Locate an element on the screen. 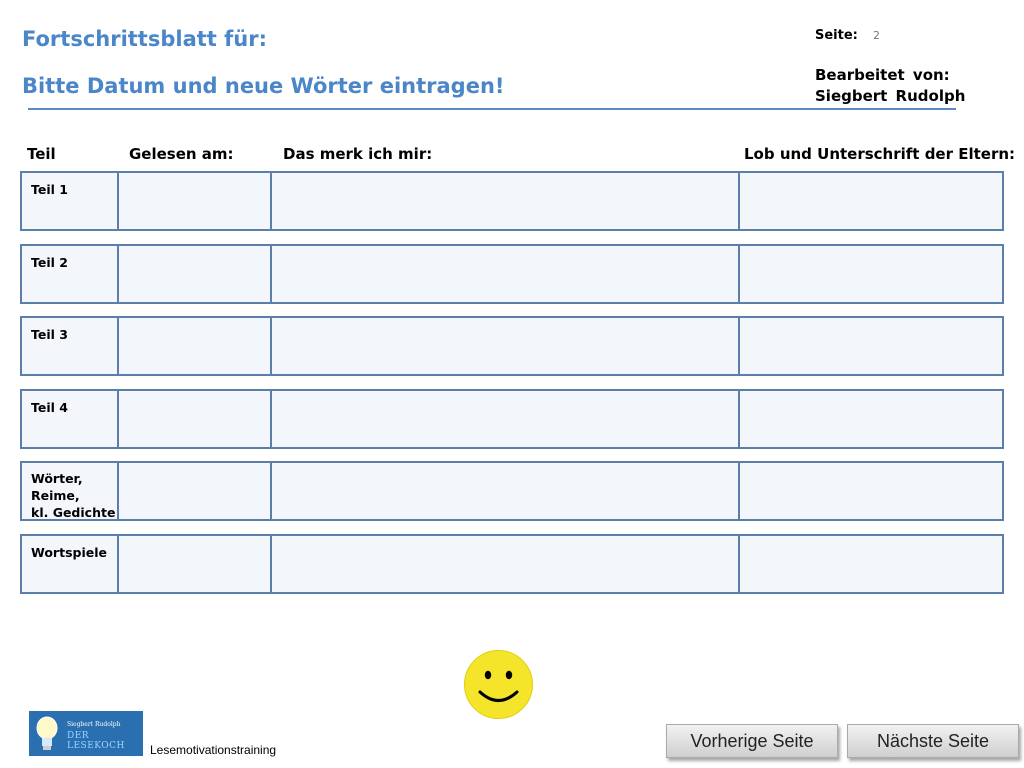 The width and height of the screenshot is (1024, 768). table-row: Wortspiele is located at coordinates (512, 564).